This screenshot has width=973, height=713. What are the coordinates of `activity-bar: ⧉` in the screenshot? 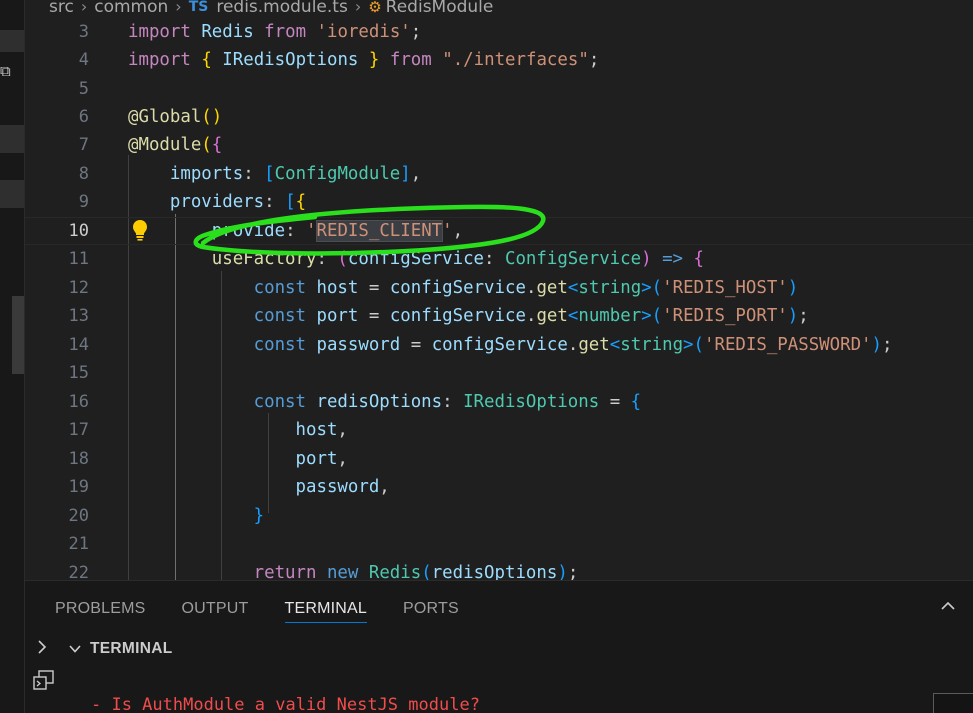 It's located at (12, 356).